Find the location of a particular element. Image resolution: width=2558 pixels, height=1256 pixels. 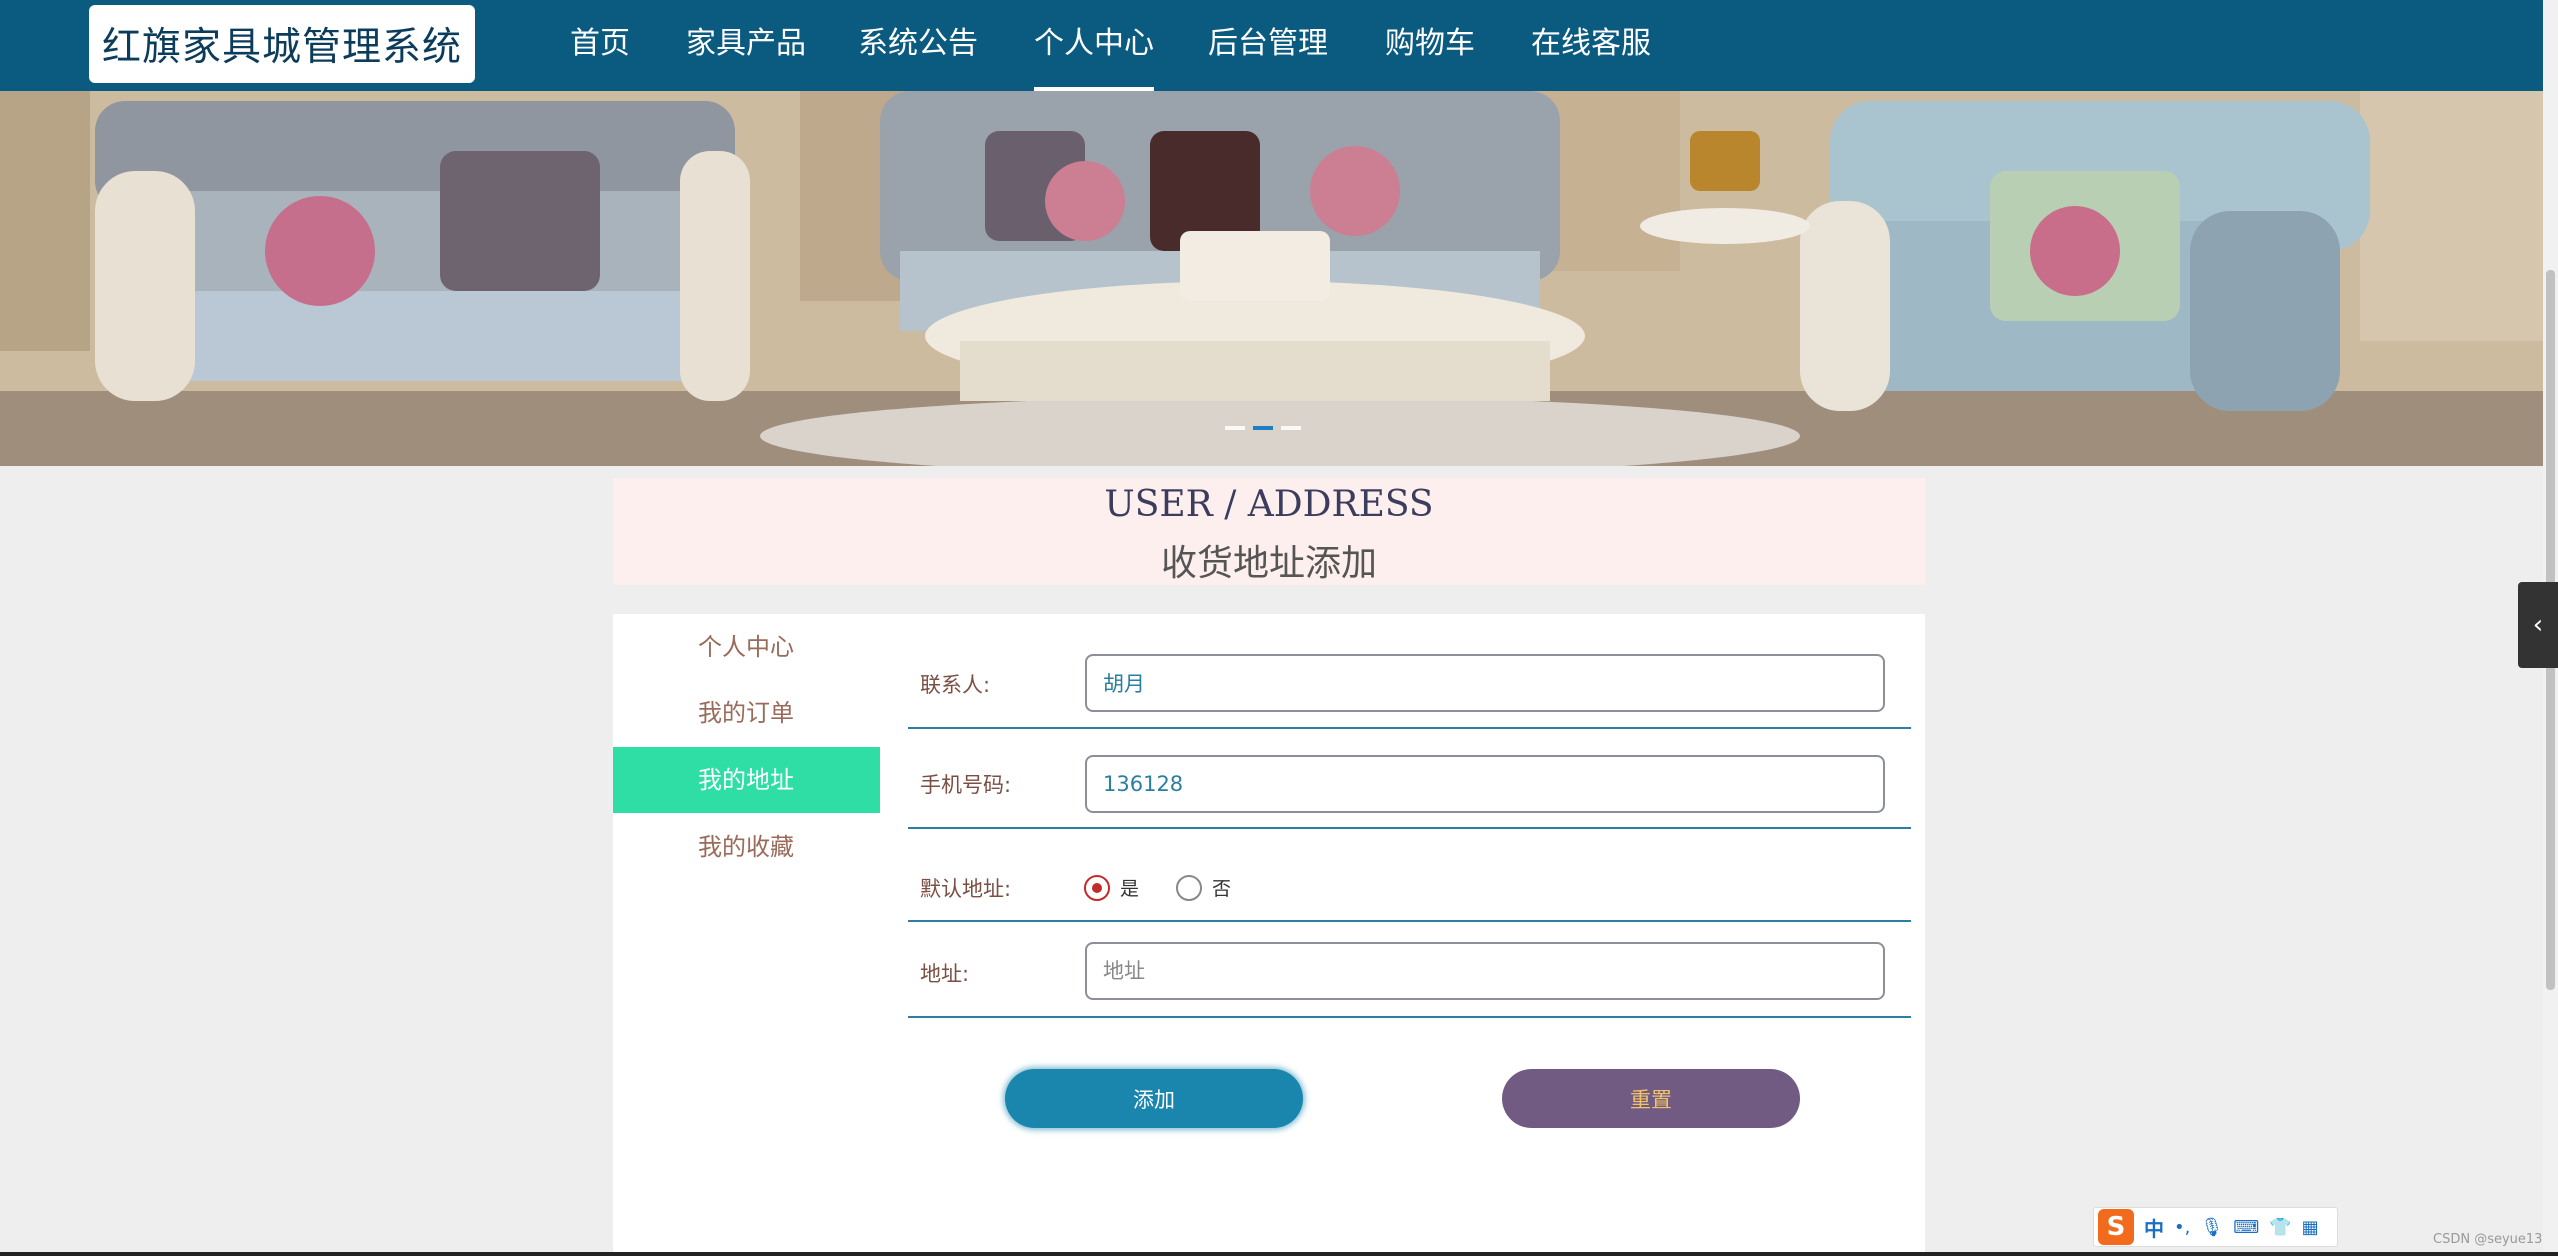

form-row-address: 地址: is located at coordinates (1409, 978).